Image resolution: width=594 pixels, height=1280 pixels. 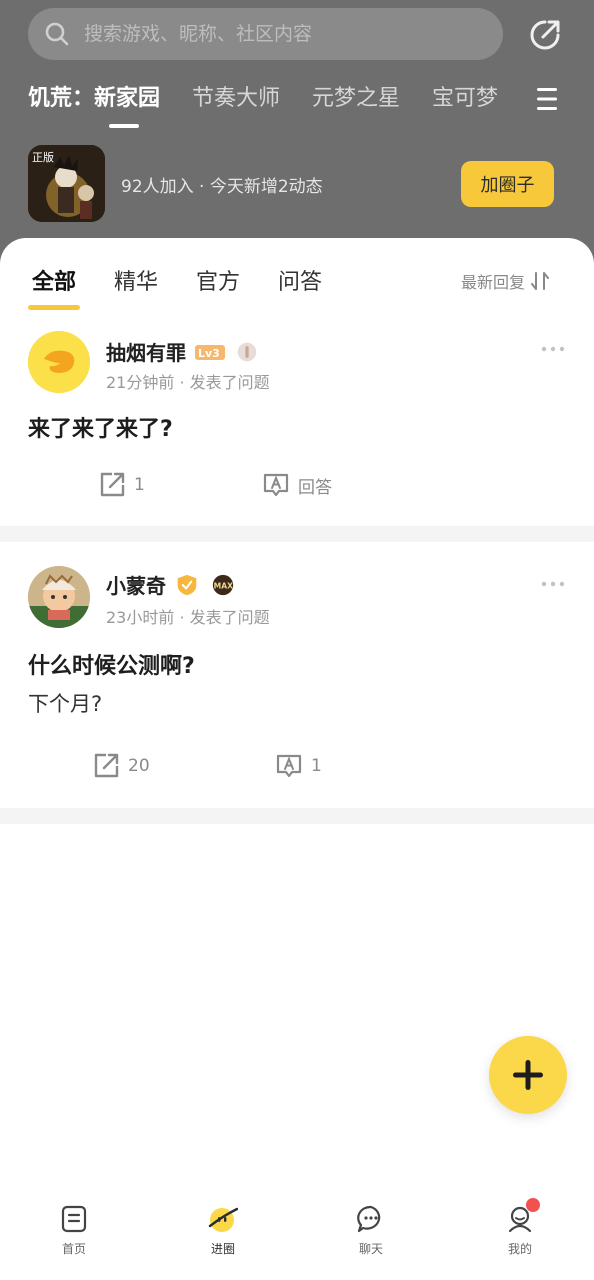 I want to click on sort-button: 最新回复, so click(x=505, y=281).